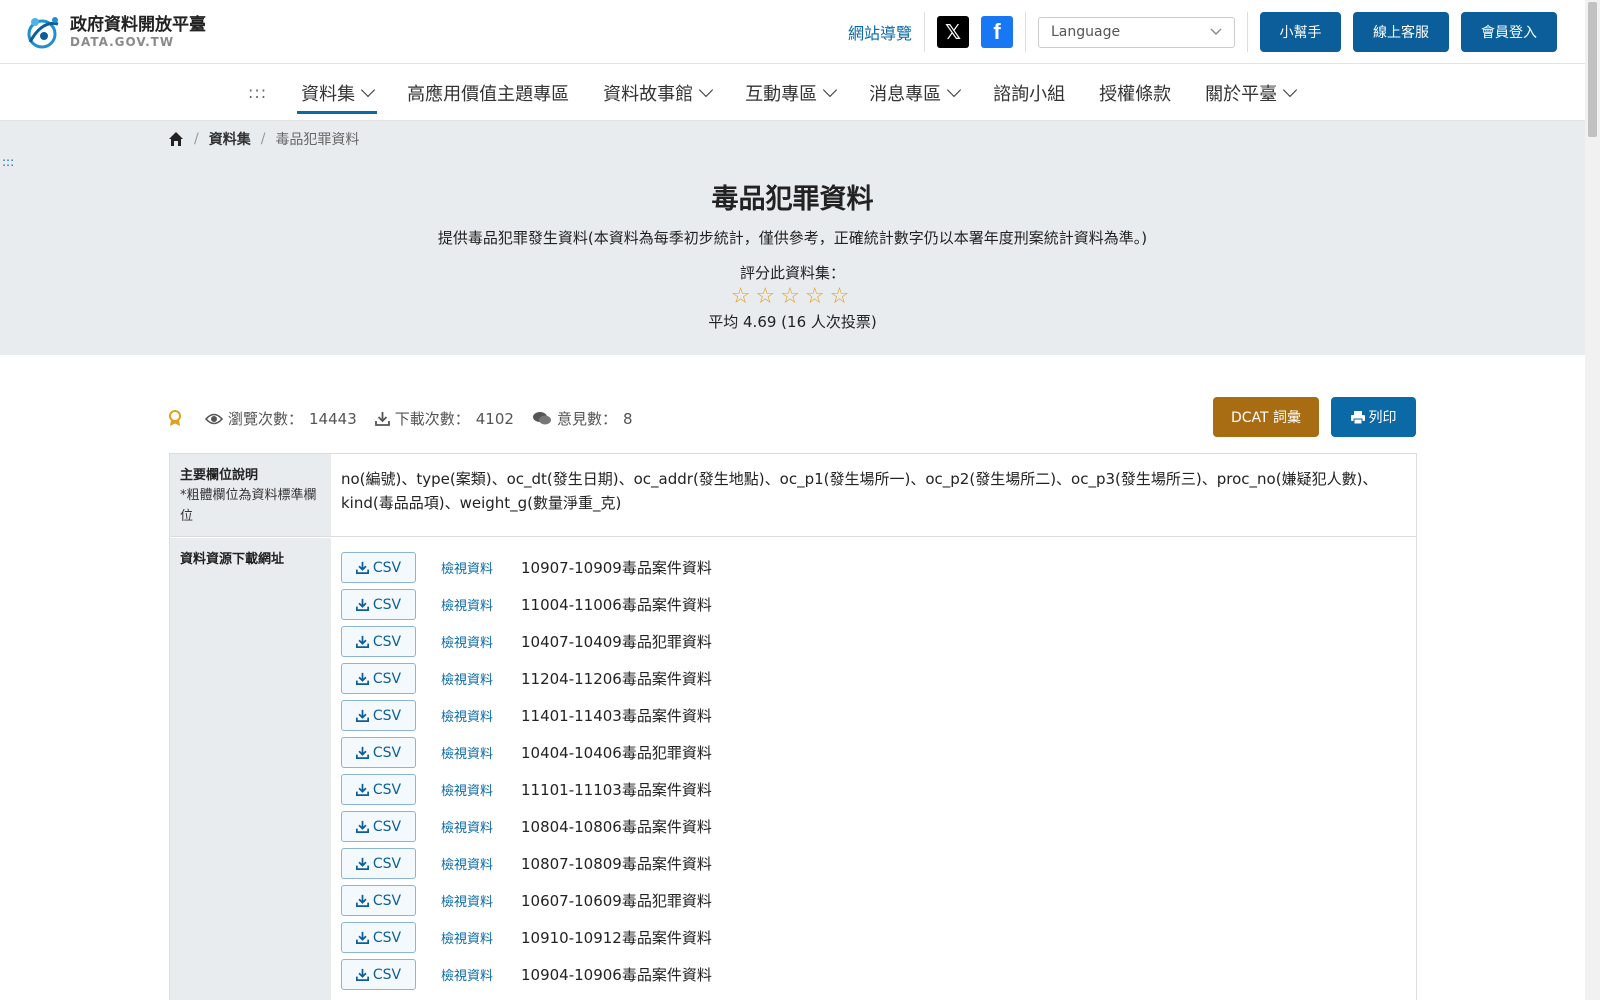  Describe the element at coordinates (616, 679) in the screenshot. I see `resource-name: 11204-11206毒品案件資料` at that location.